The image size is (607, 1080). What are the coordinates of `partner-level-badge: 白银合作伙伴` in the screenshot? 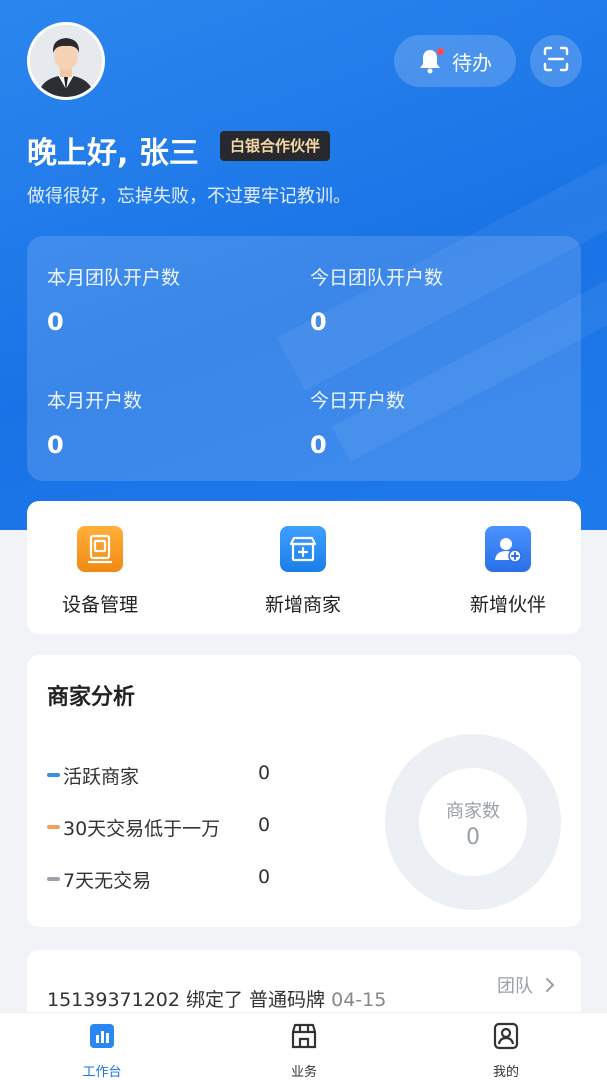 It's located at (275, 146).